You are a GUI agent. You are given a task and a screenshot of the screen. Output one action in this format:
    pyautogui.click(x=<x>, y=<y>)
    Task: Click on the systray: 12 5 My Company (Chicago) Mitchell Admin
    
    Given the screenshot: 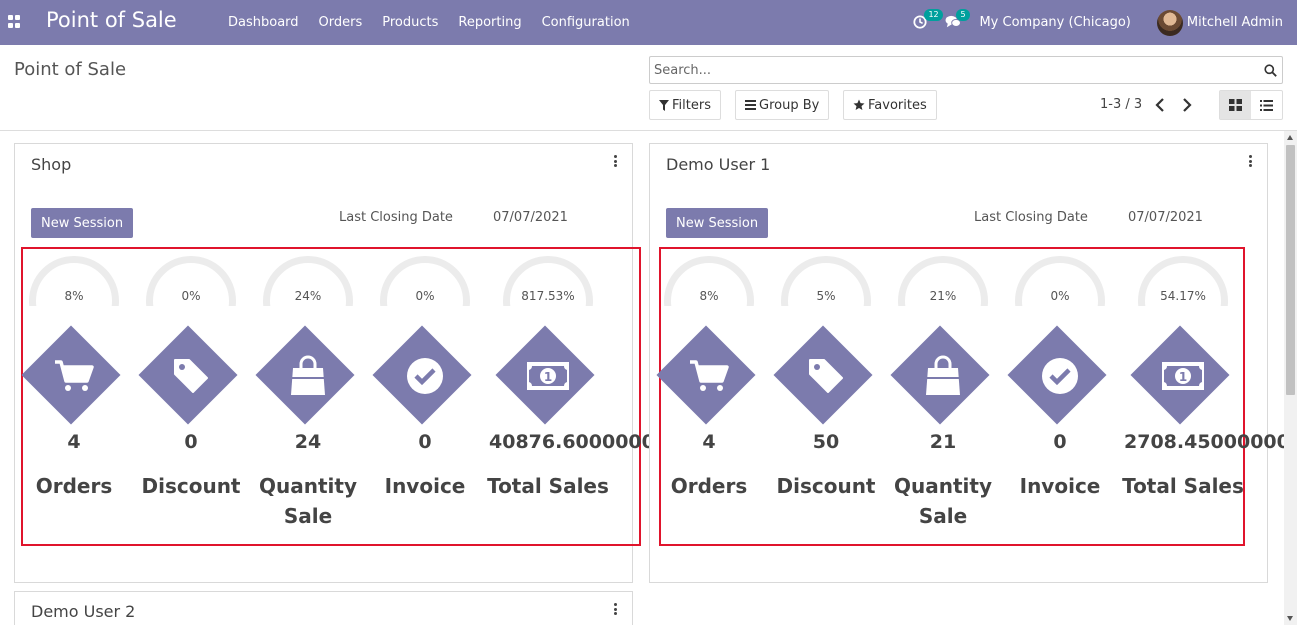 What is the action you would take?
    pyautogui.click(x=1098, y=22)
    